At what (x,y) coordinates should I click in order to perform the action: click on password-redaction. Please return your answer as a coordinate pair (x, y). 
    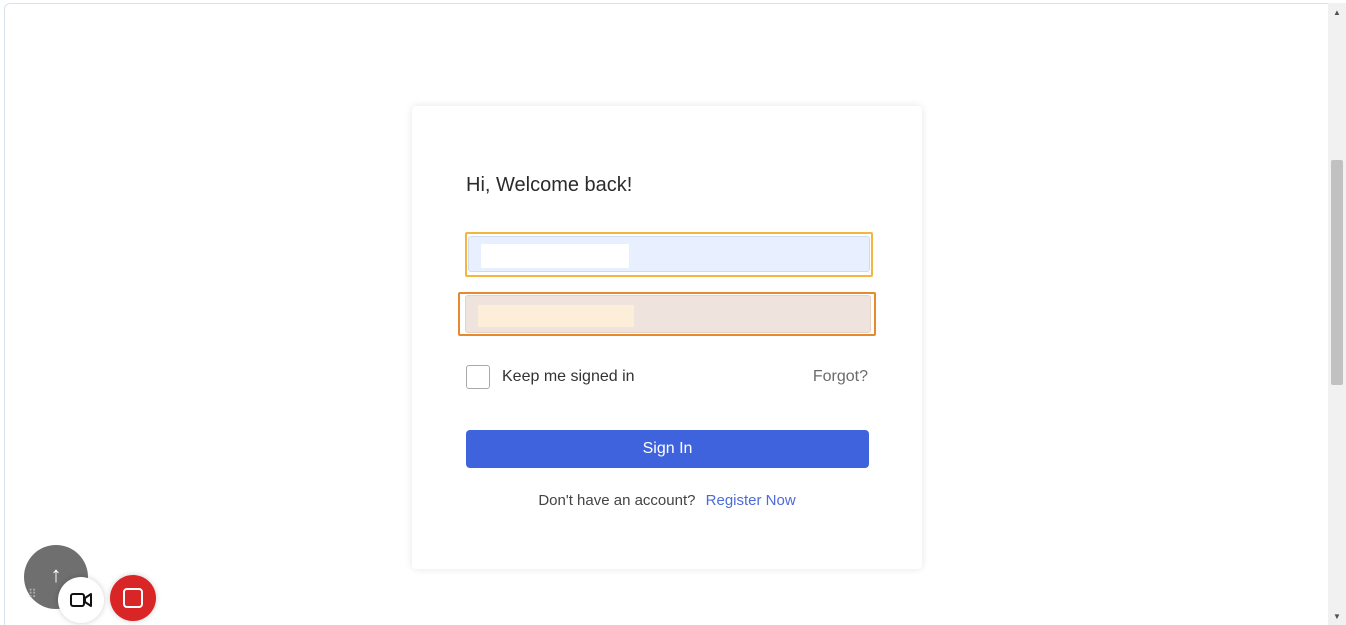
    Looking at the image, I should click on (556, 316).